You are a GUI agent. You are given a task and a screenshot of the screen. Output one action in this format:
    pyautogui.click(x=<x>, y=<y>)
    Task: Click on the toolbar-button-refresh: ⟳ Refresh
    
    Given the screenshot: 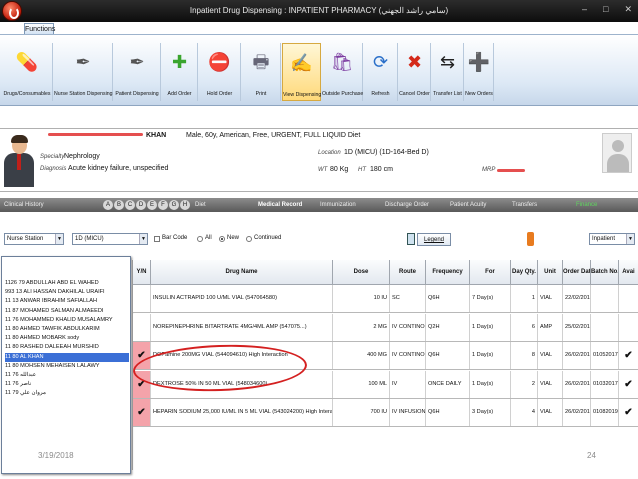 What is the action you would take?
    pyautogui.click(x=381, y=72)
    